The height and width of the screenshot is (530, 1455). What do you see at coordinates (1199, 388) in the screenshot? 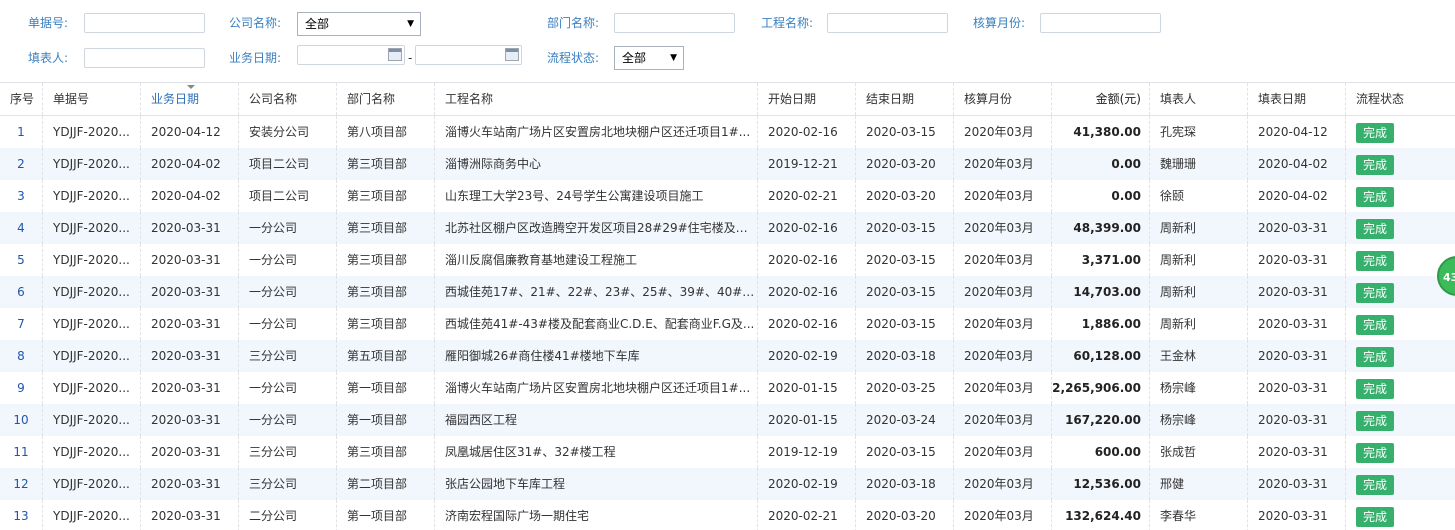
I see `row-filler: 杨宗峰` at bounding box center [1199, 388].